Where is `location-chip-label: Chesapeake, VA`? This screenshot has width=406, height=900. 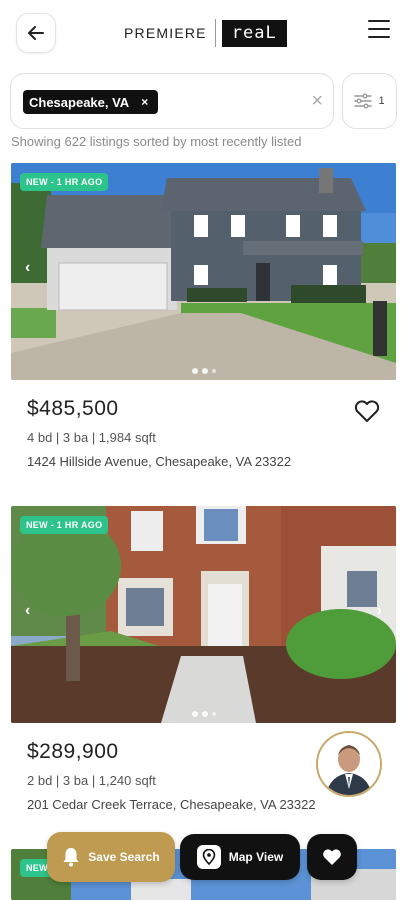 location-chip-label: Chesapeake, VA is located at coordinates (79, 102).